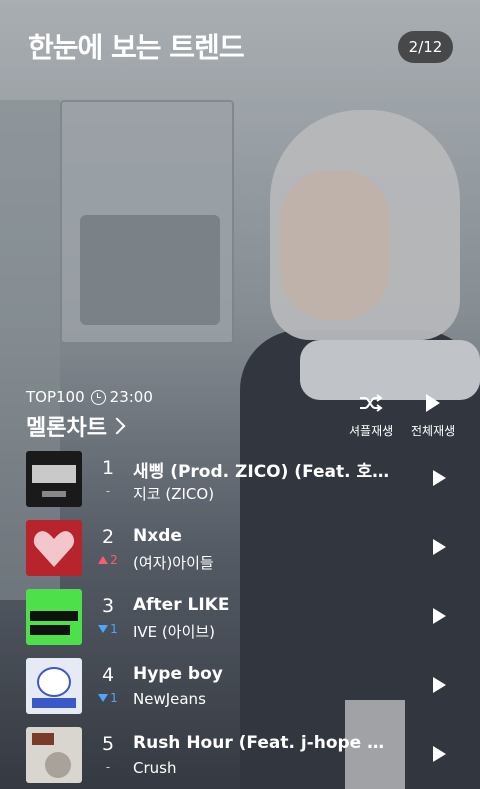 This screenshot has width=480, height=789. What do you see at coordinates (174, 494) in the screenshot?
I see `artist-name: 지코 (ZICO)` at bounding box center [174, 494].